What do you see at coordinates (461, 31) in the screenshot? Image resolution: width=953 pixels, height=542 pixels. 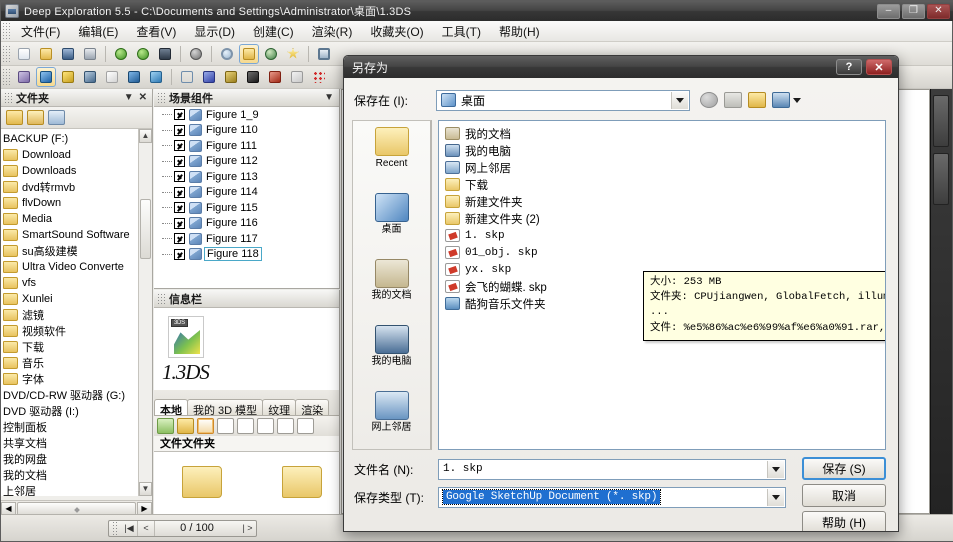 I see `menu-tools: 工具(T)` at bounding box center [461, 31].